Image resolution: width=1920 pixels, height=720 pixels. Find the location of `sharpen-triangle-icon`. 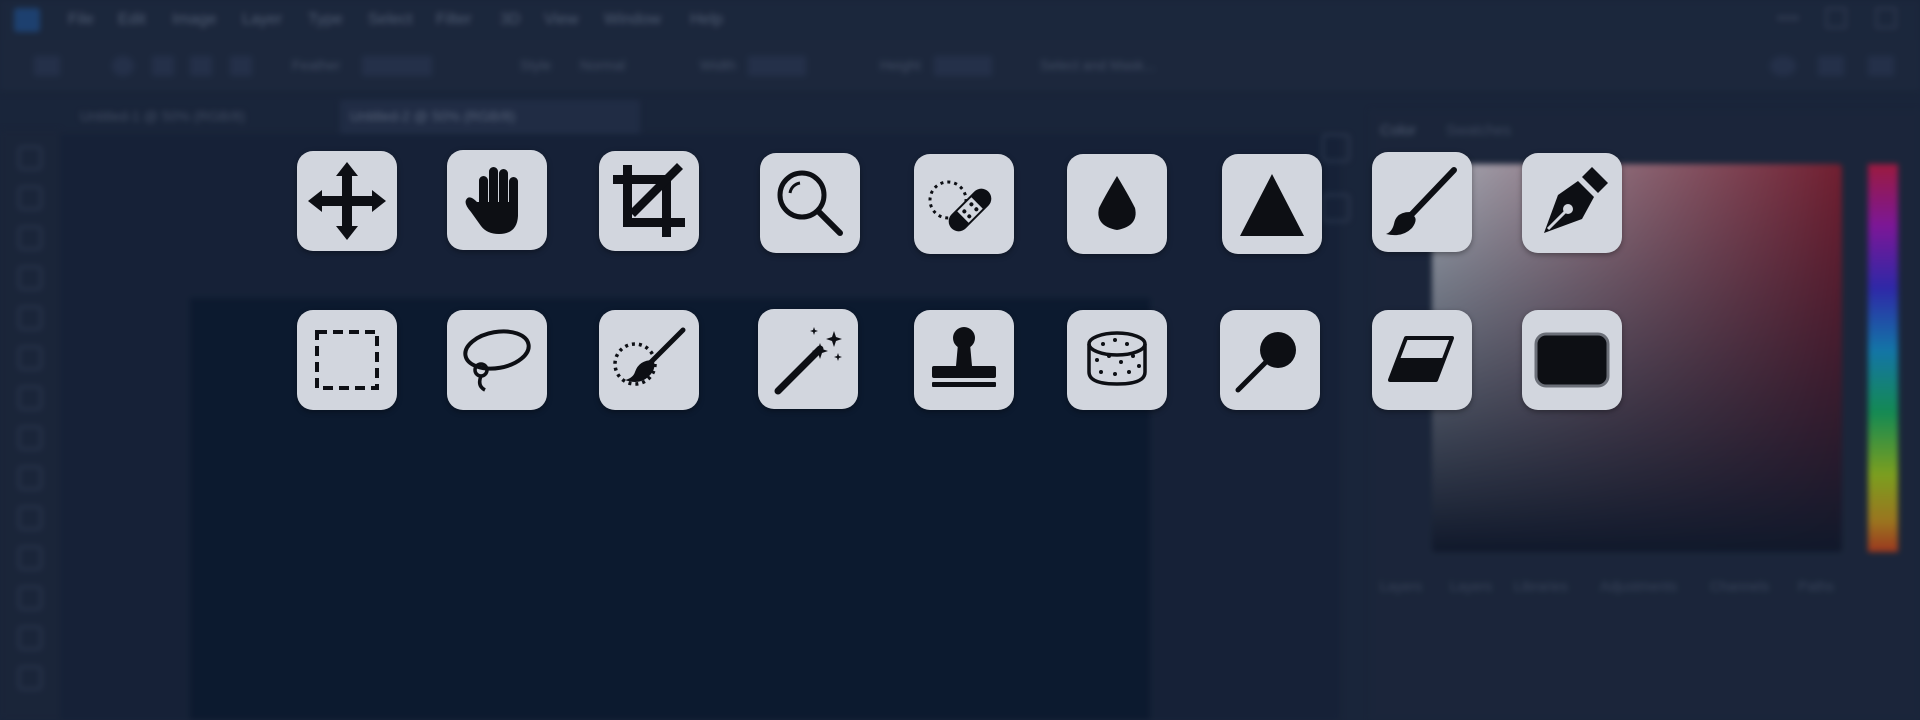

sharpen-triangle-icon is located at coordinates (1272, 205).